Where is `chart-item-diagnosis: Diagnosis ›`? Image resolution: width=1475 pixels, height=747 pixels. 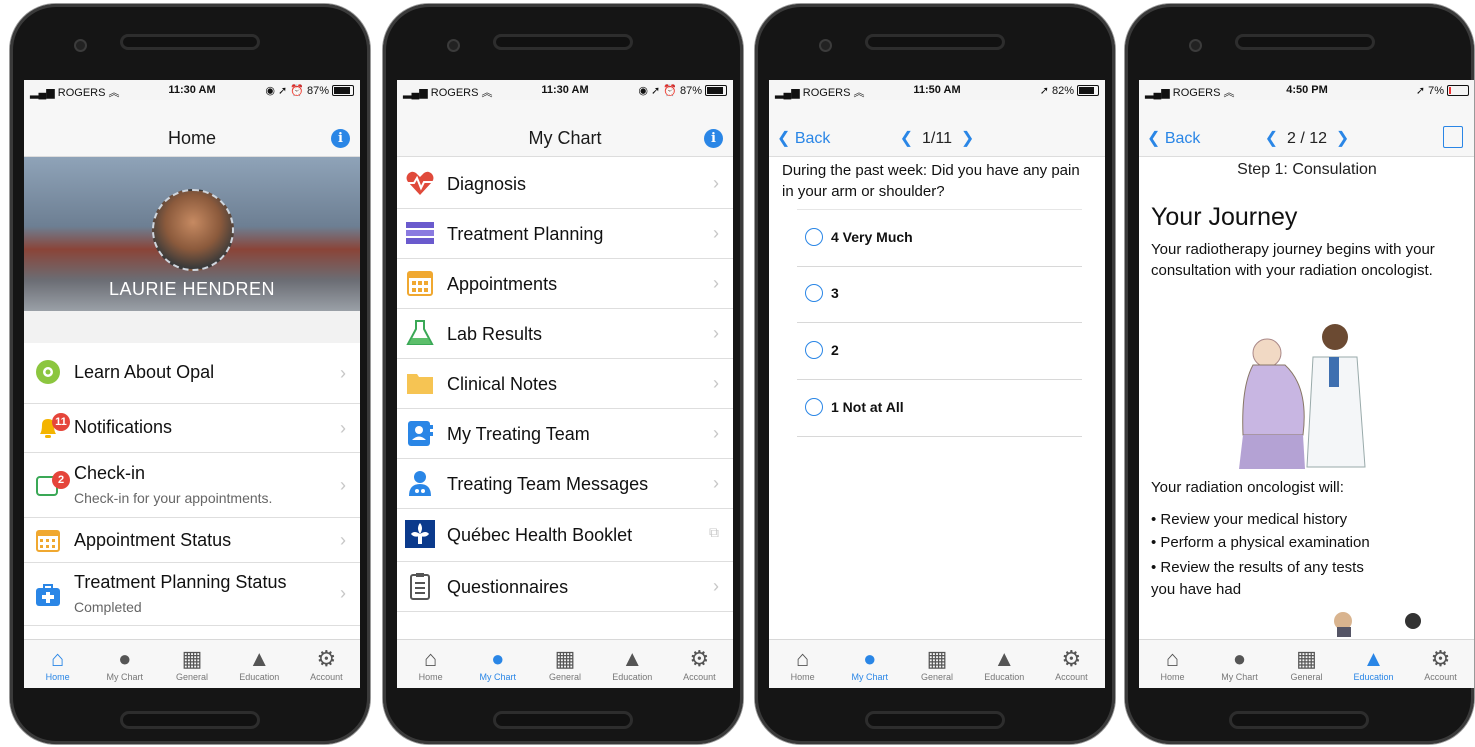
chart-item-diagnosis: Diagnosis › is located at coordinates (565, 184).